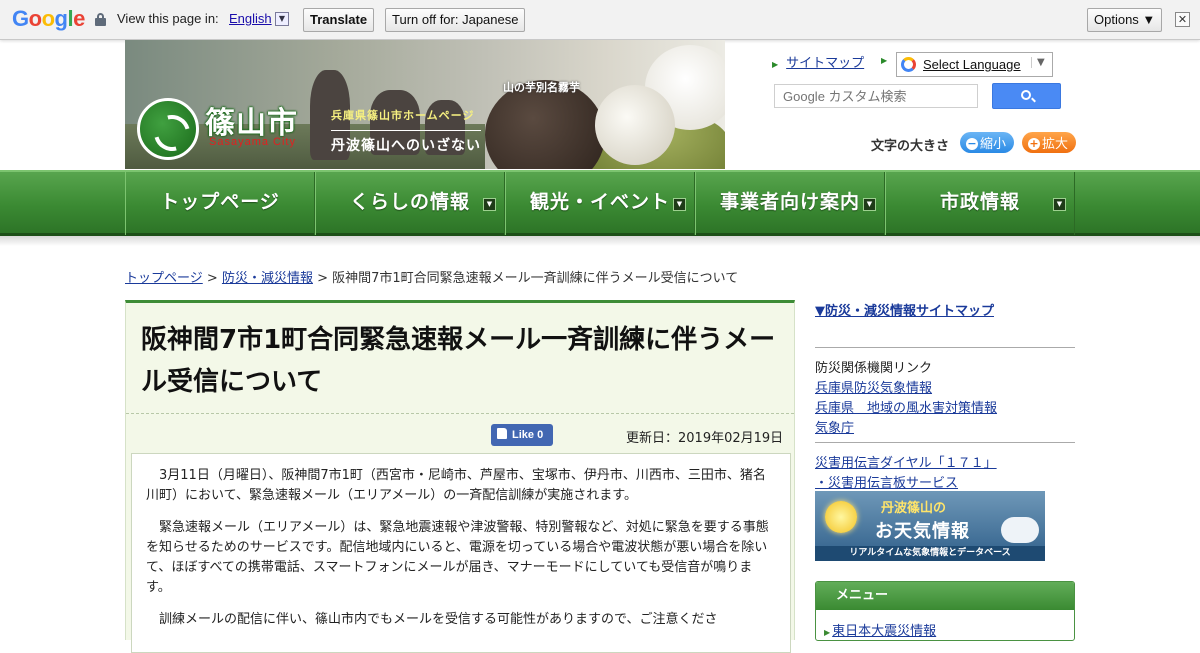 The image size is (1200, 653). I want to click on nav-item-tourism: 観光・イベント ▼, so click(600, 203).